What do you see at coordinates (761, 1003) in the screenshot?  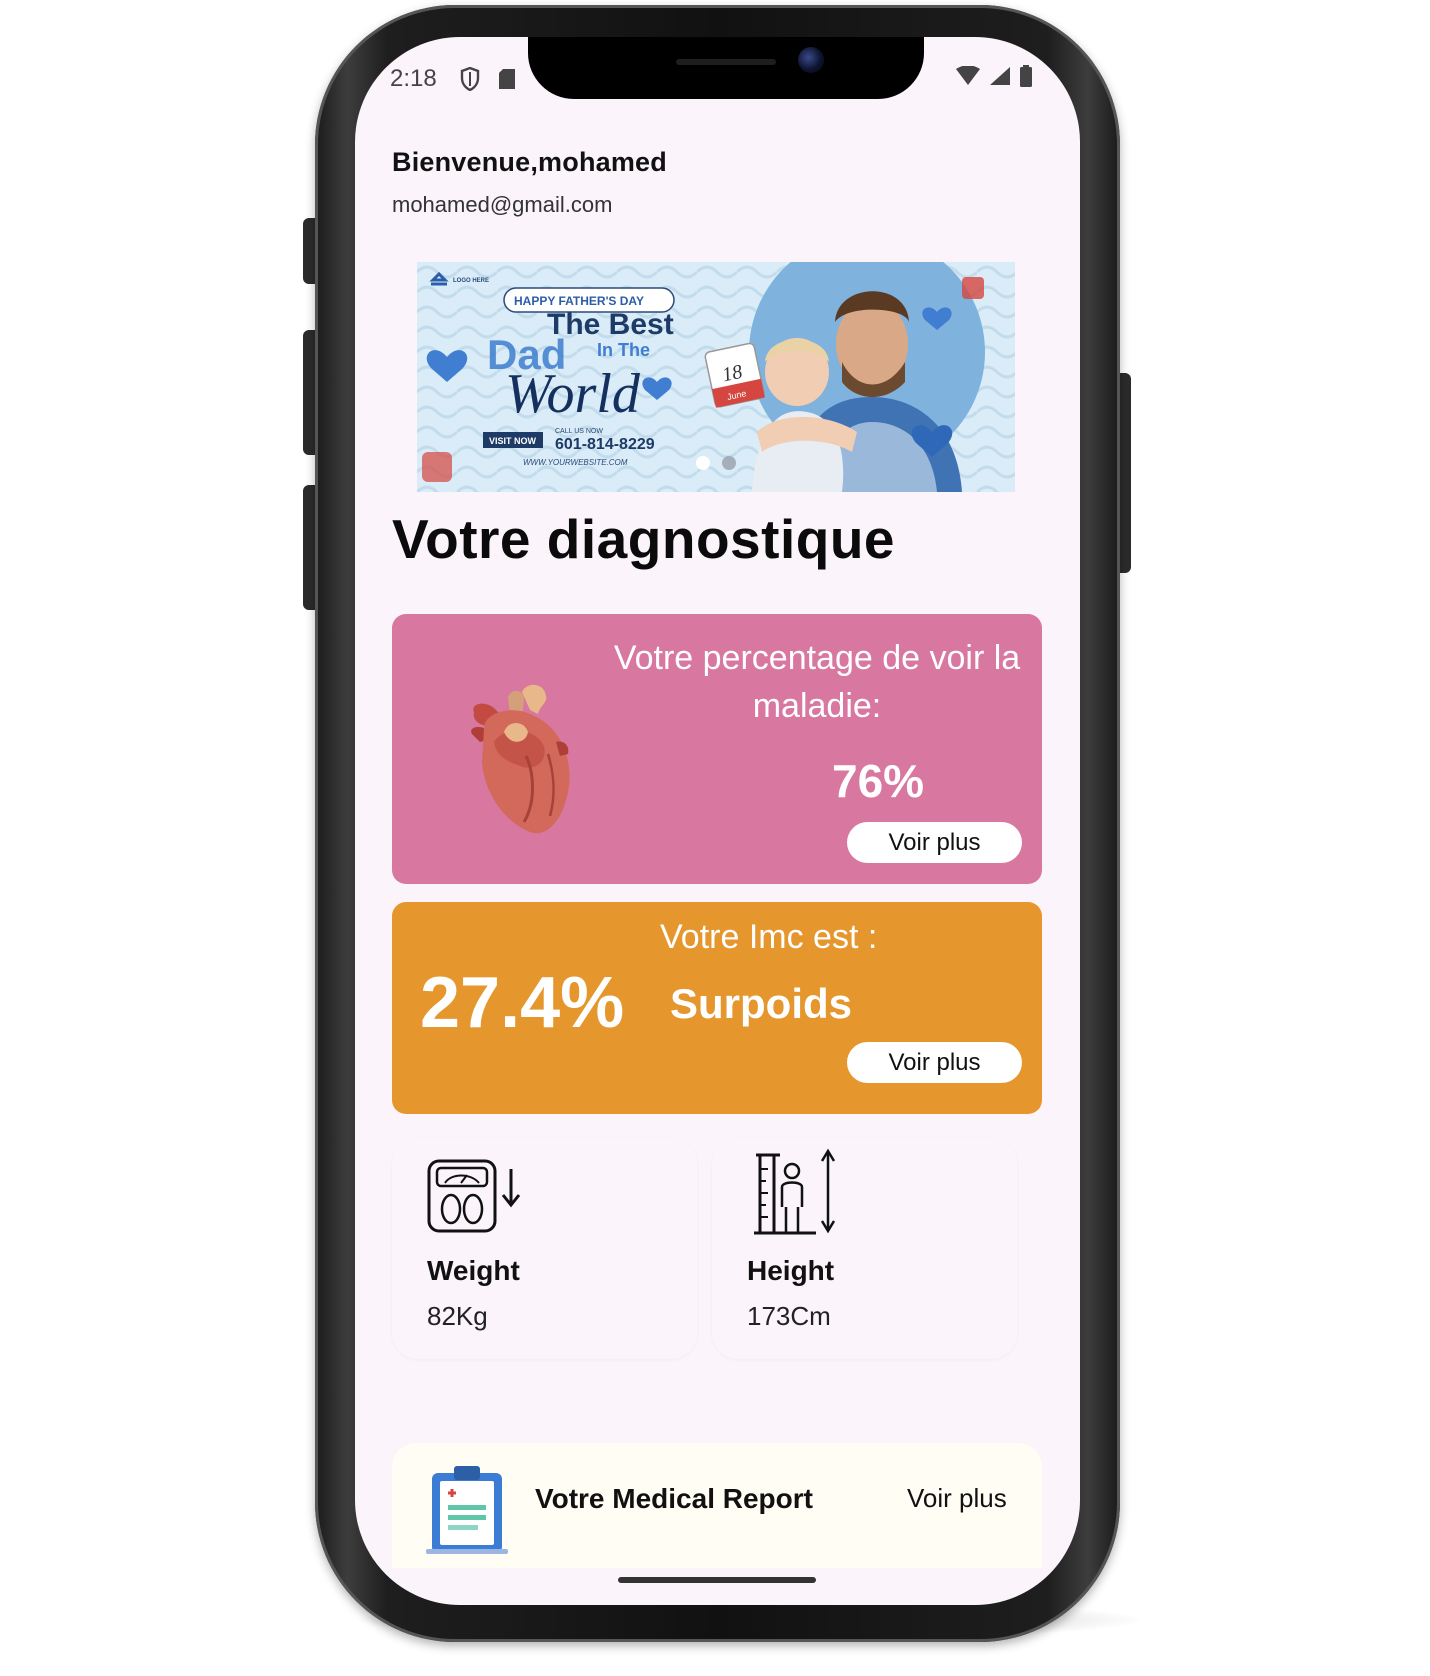 I see `imc-status: Surpoids` at bounding box center [761, 1003].